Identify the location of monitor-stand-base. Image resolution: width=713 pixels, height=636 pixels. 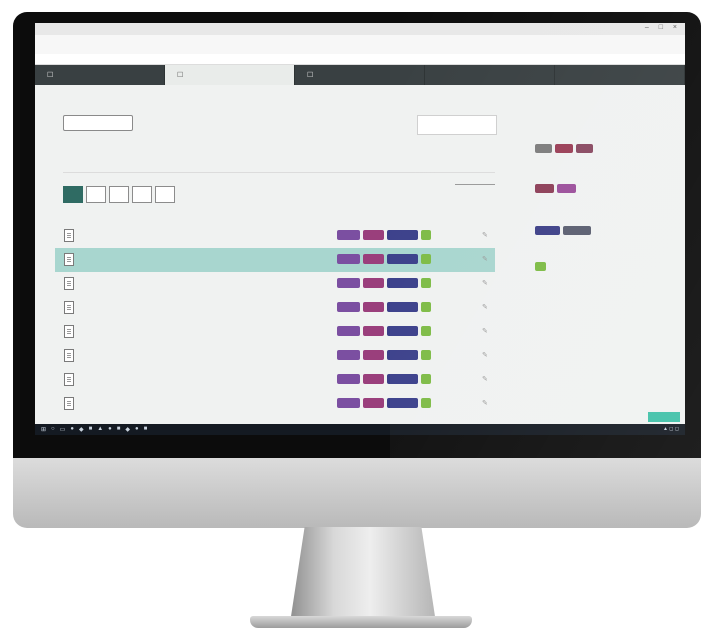
(361, 622).